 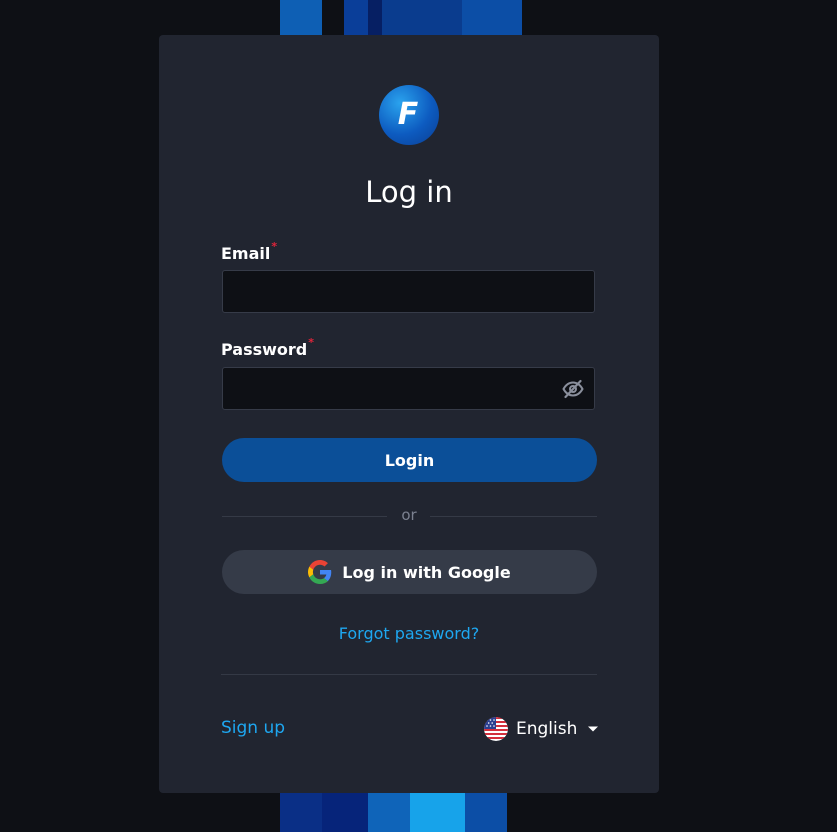 I want to click on or-separator: or, so click(x=409, y=515).